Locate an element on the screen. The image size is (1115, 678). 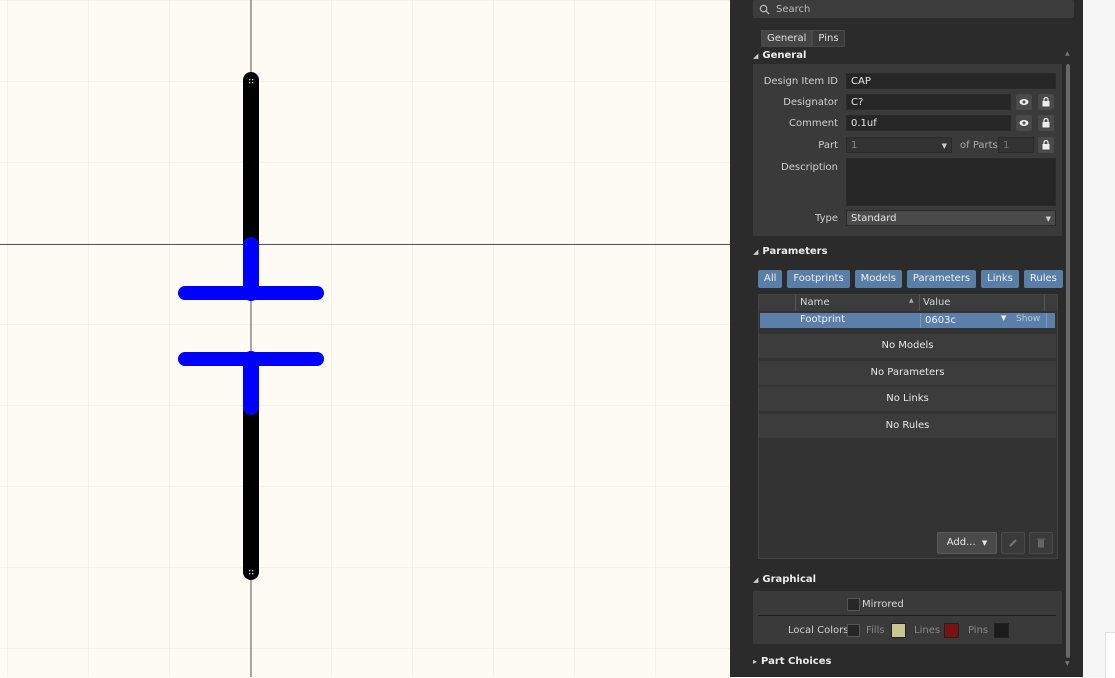
divider is located at coordinates (907, 615).